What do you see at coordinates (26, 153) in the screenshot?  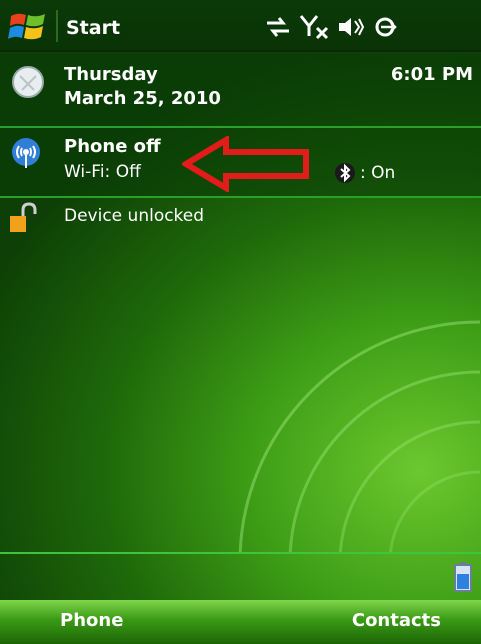 I see `radio-antenna-icon` at bounding box center [26, 153].